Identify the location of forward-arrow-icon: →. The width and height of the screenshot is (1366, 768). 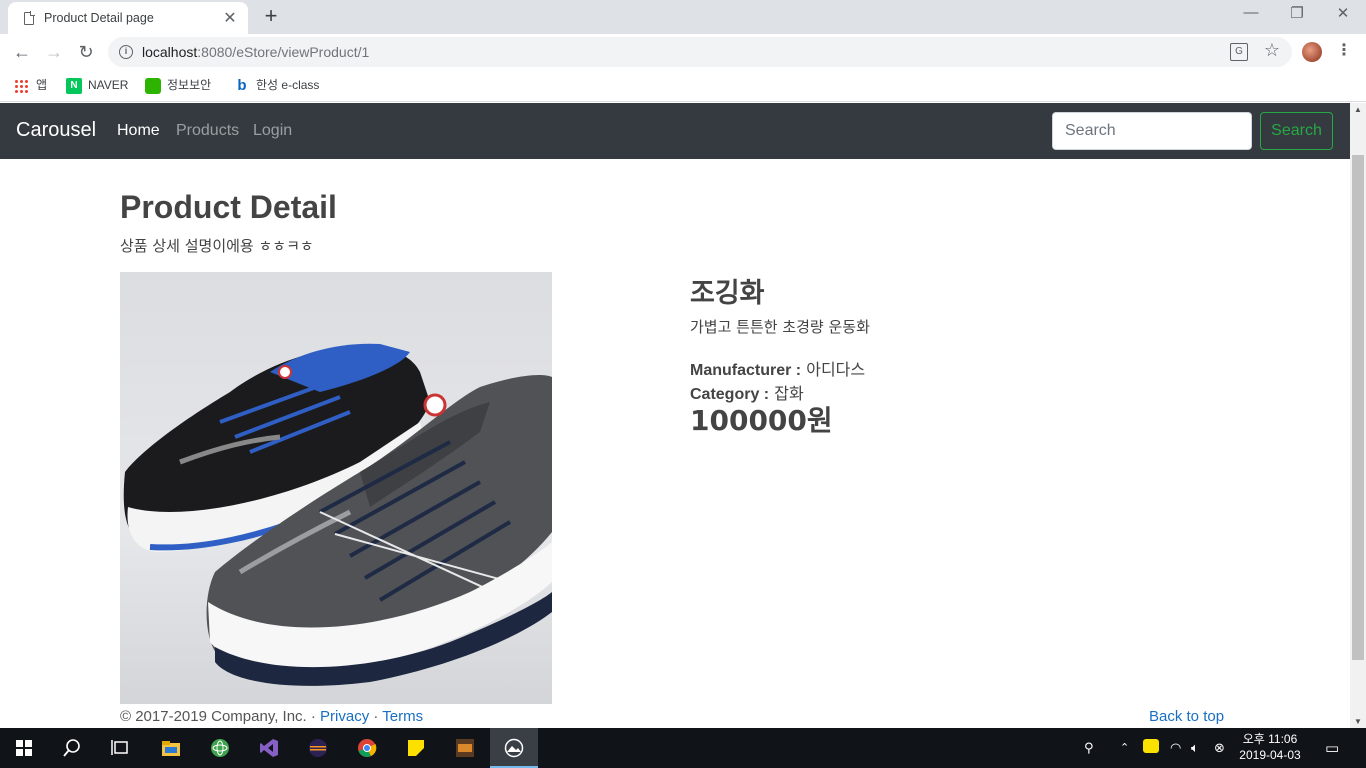
(54, 52).